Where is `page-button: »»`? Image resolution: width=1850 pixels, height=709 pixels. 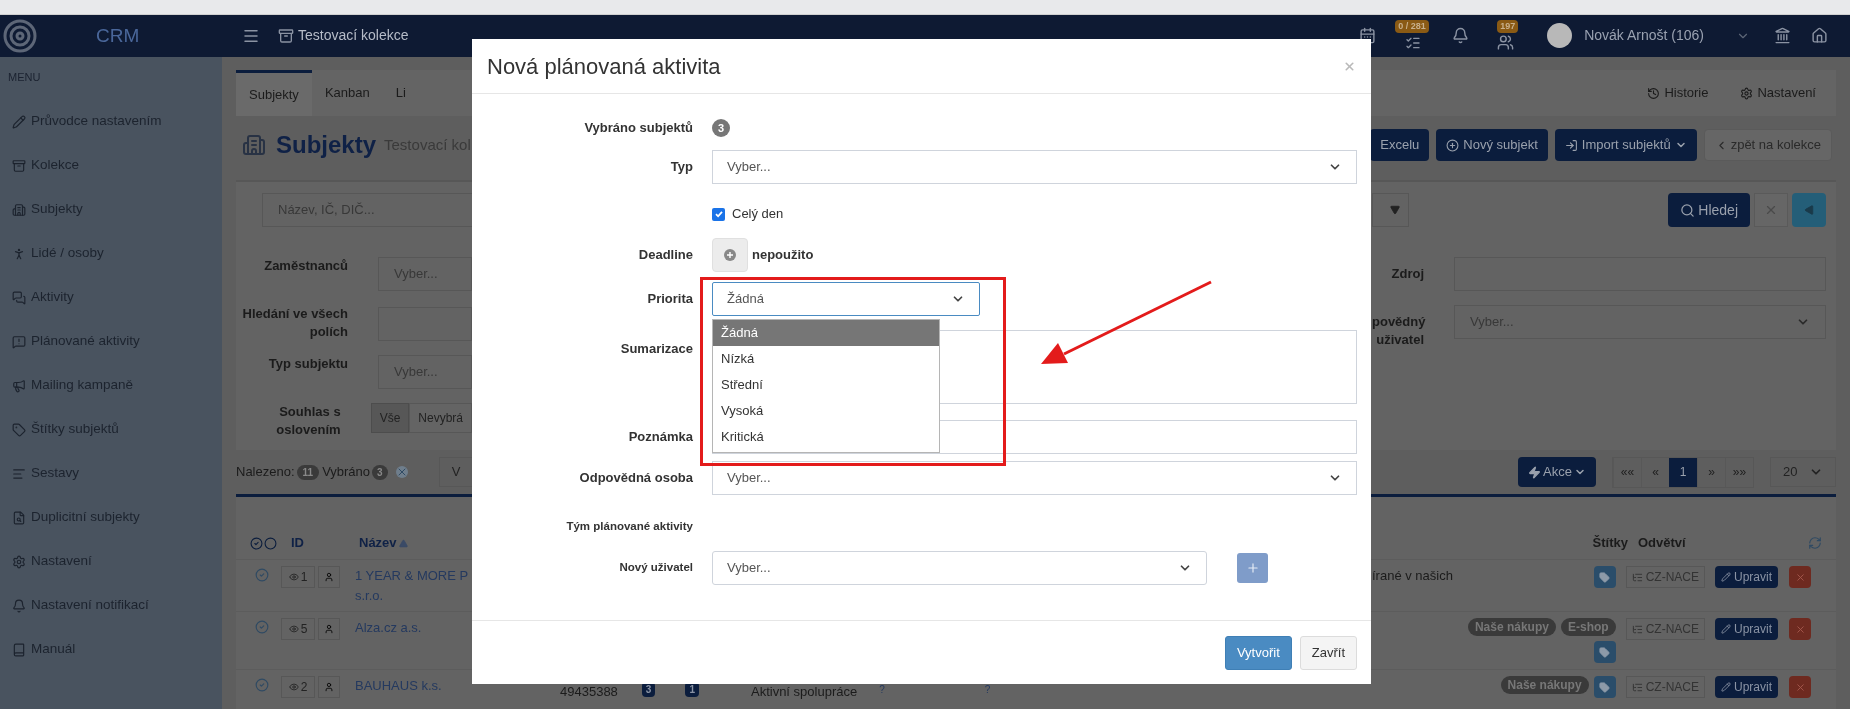 page-button: »» is located at coordinates (1739, 472).